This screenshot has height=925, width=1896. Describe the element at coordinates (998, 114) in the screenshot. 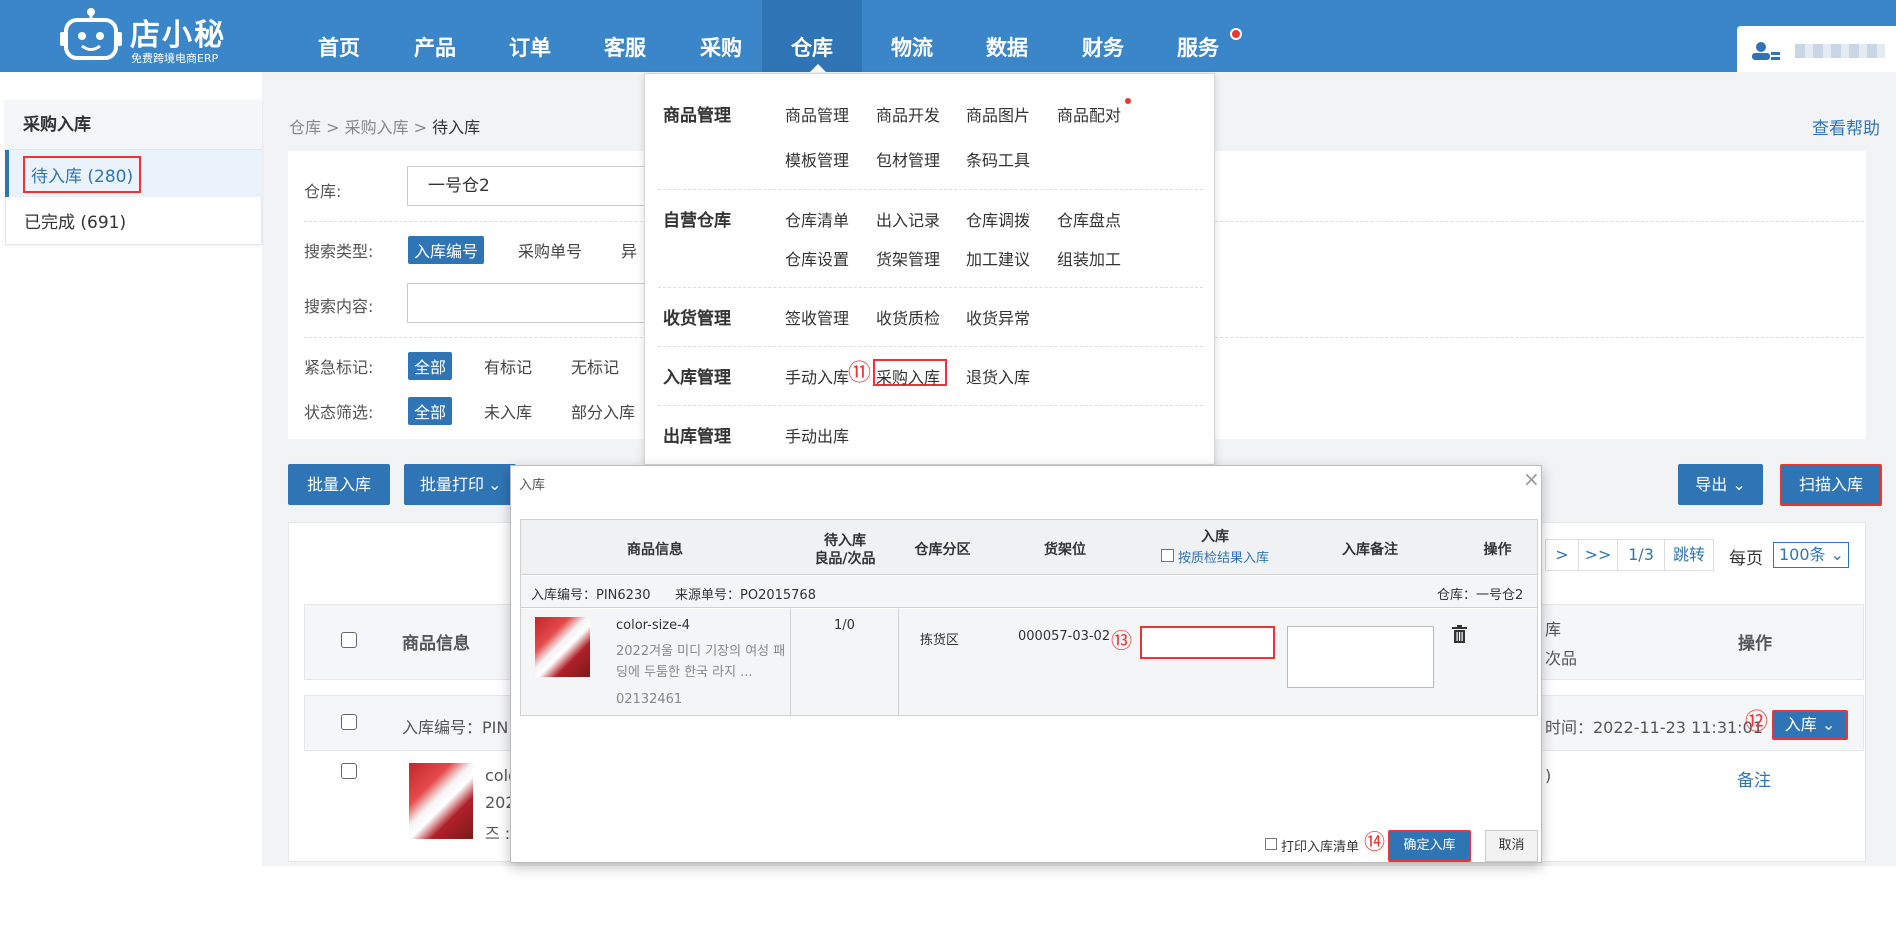

I see `menu-item-product-images: 商品图片` at that location.